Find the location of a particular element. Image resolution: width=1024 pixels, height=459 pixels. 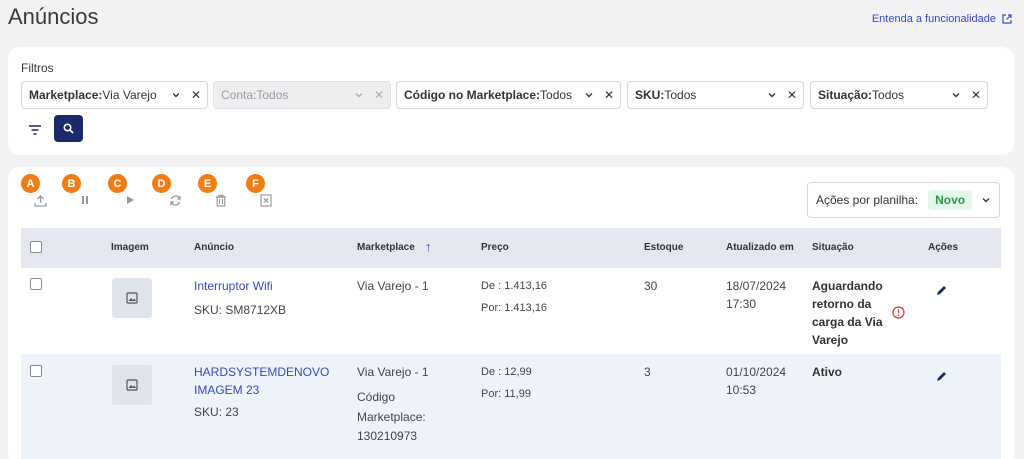

column-header-atualizado: Atualizado em is located at coordinates (760, 247).